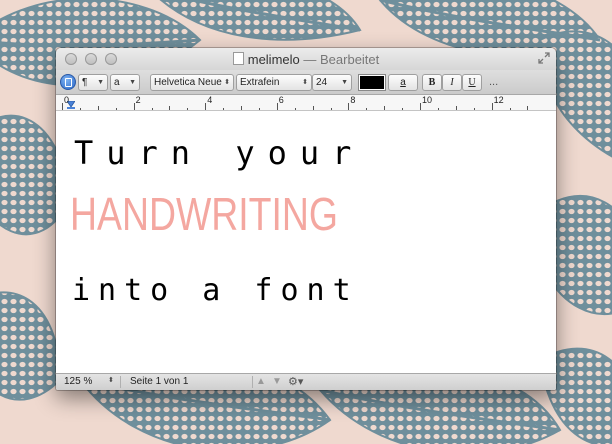 This screenshot has width=612, height=444. I want to click on text-color-well, so click(372, 82).